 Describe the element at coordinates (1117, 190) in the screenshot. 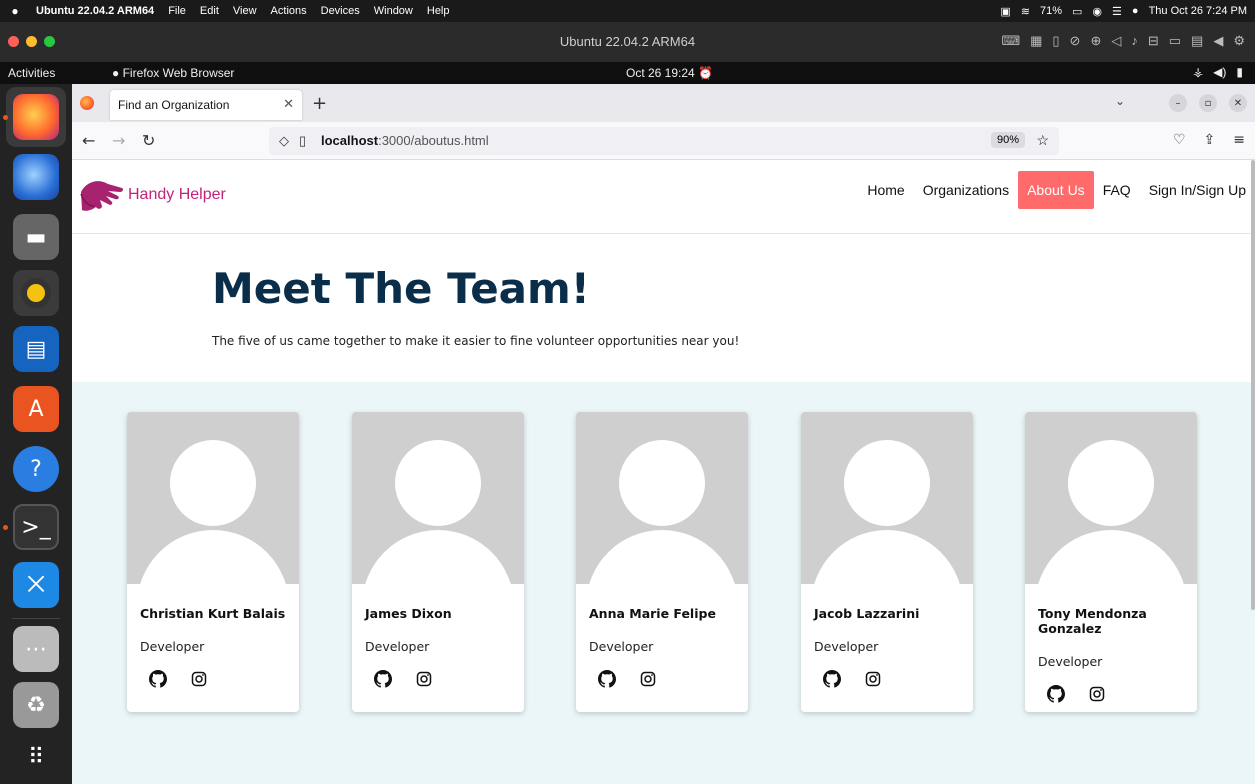

I see `nav-faq: FAQ` at that location.